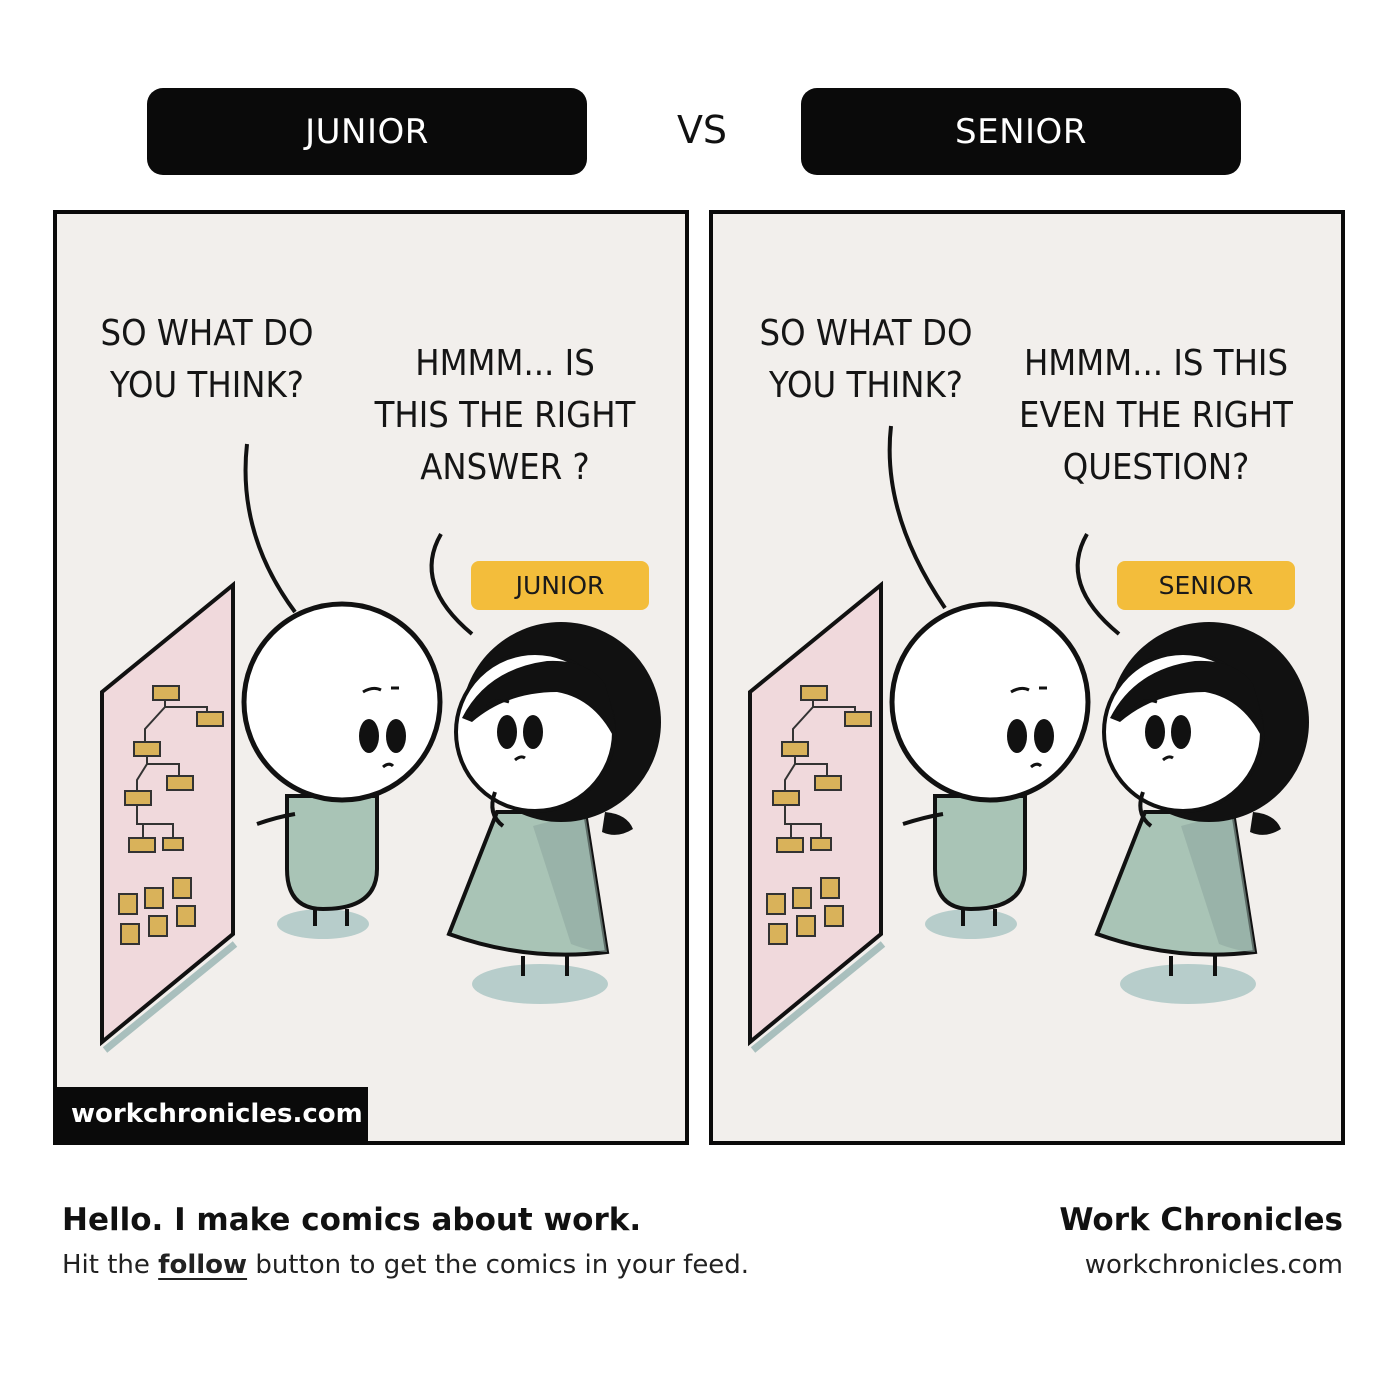 The width and height of the screenshot is (1400, 1400). I want to click on junior-tag: JUNIOR, so click(560, 585).